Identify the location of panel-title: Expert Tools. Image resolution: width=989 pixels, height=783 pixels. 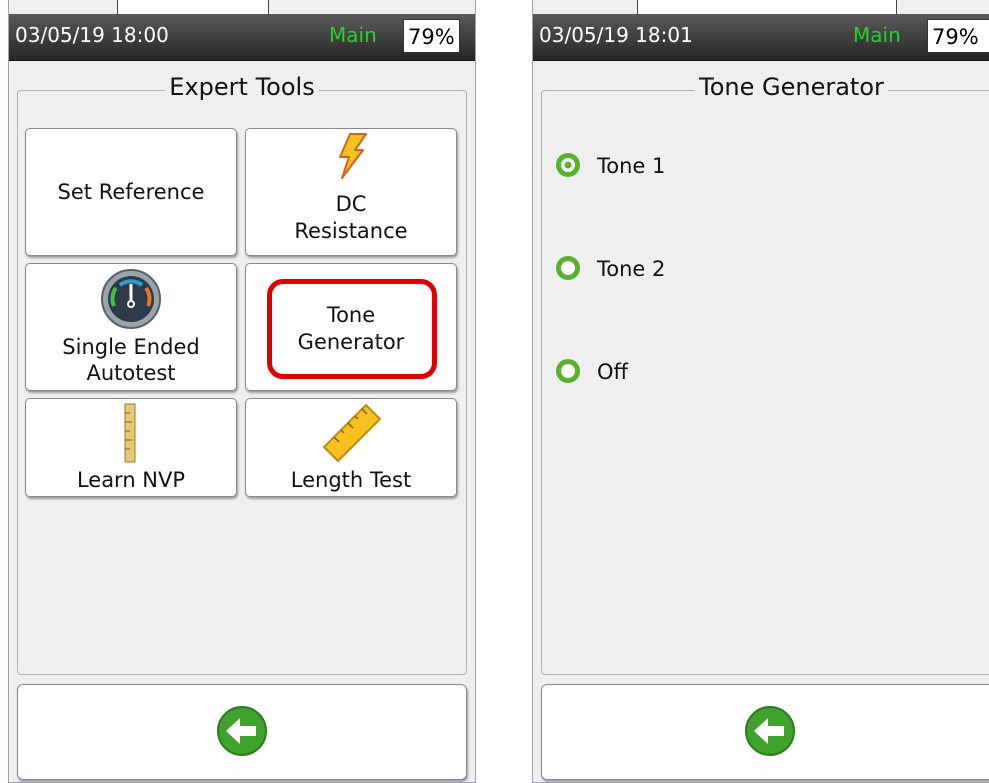
(242, 87).